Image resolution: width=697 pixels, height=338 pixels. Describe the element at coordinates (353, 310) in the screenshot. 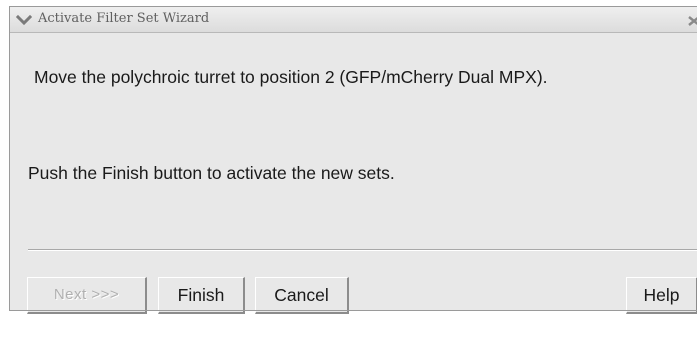

I see `window-bottom-edge` at that location.